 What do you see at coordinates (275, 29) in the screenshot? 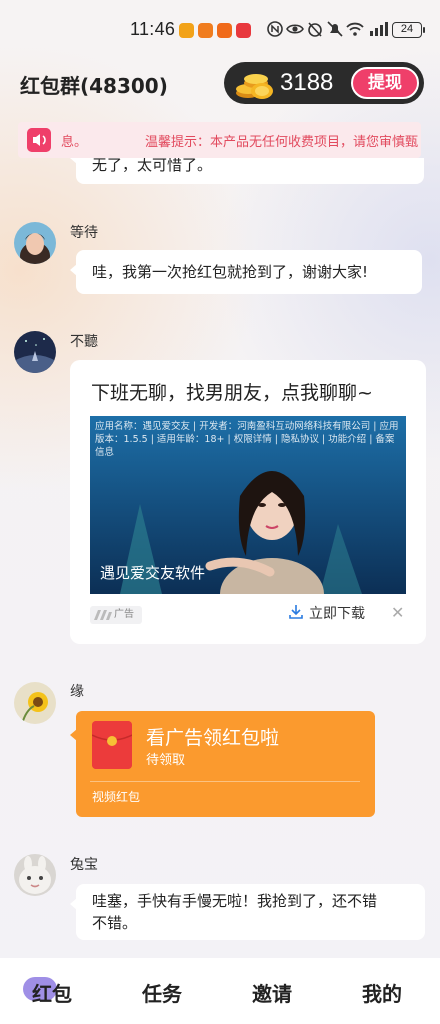
I see `nfc-icon` at bounding box center [275, 29].